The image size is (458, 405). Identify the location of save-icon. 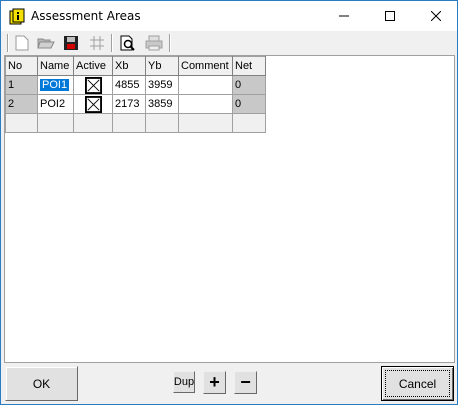
(71, 43).